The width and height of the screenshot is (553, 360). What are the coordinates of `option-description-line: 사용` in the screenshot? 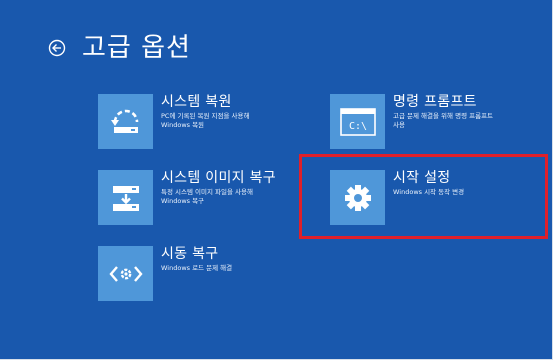 It's located at (399, 125).